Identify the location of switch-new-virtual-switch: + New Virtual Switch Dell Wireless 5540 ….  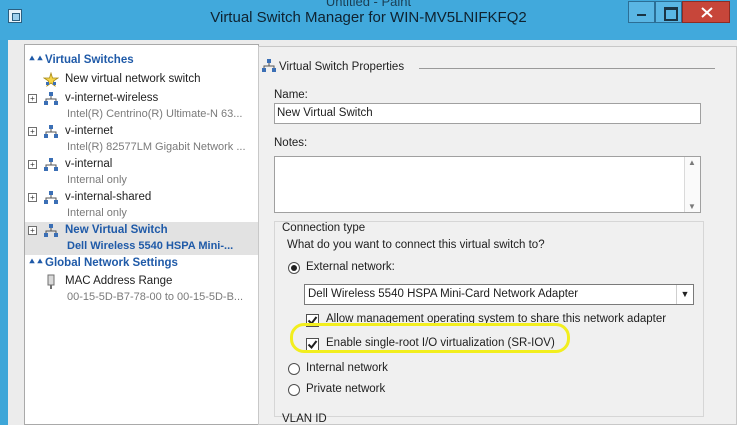
(141, 238).